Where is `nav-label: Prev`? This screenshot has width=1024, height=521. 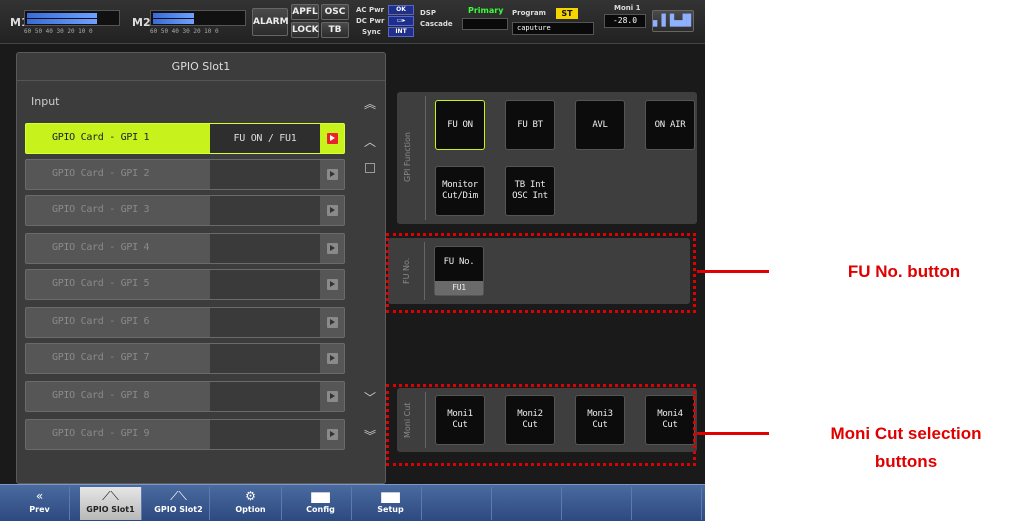 nav-label: Prev is located at coordinates (39, 509).